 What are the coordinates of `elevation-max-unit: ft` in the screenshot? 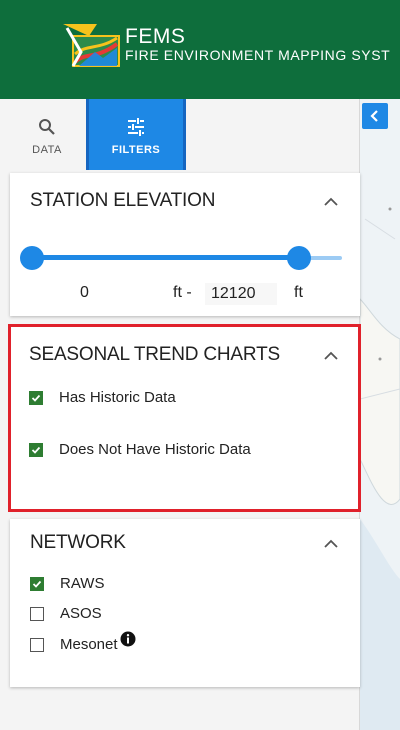 It's located at (298, 292).